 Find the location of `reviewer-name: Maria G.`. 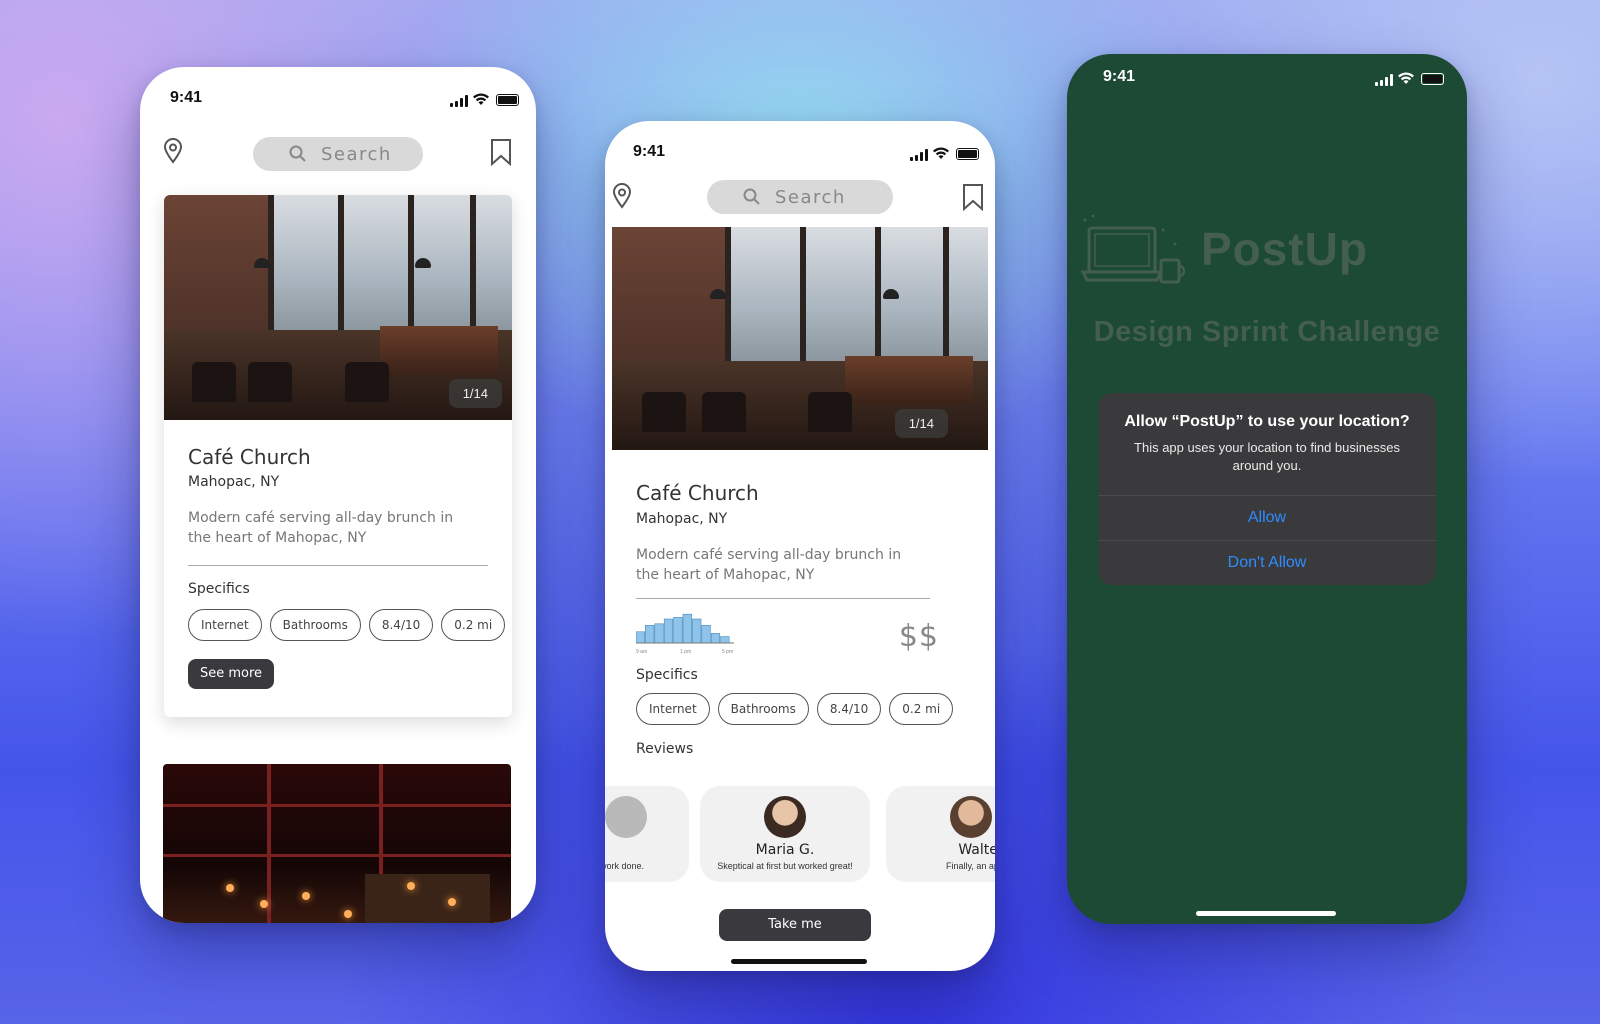

reviewer-name: Maria G. is located at coordinates (785, 850).